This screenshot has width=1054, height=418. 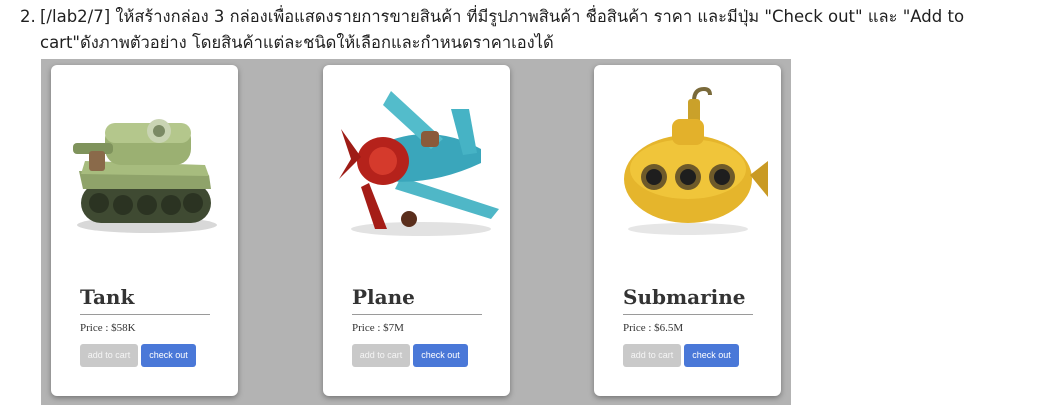 I want to click on product-name: Plane, so click(x=383, y=297).